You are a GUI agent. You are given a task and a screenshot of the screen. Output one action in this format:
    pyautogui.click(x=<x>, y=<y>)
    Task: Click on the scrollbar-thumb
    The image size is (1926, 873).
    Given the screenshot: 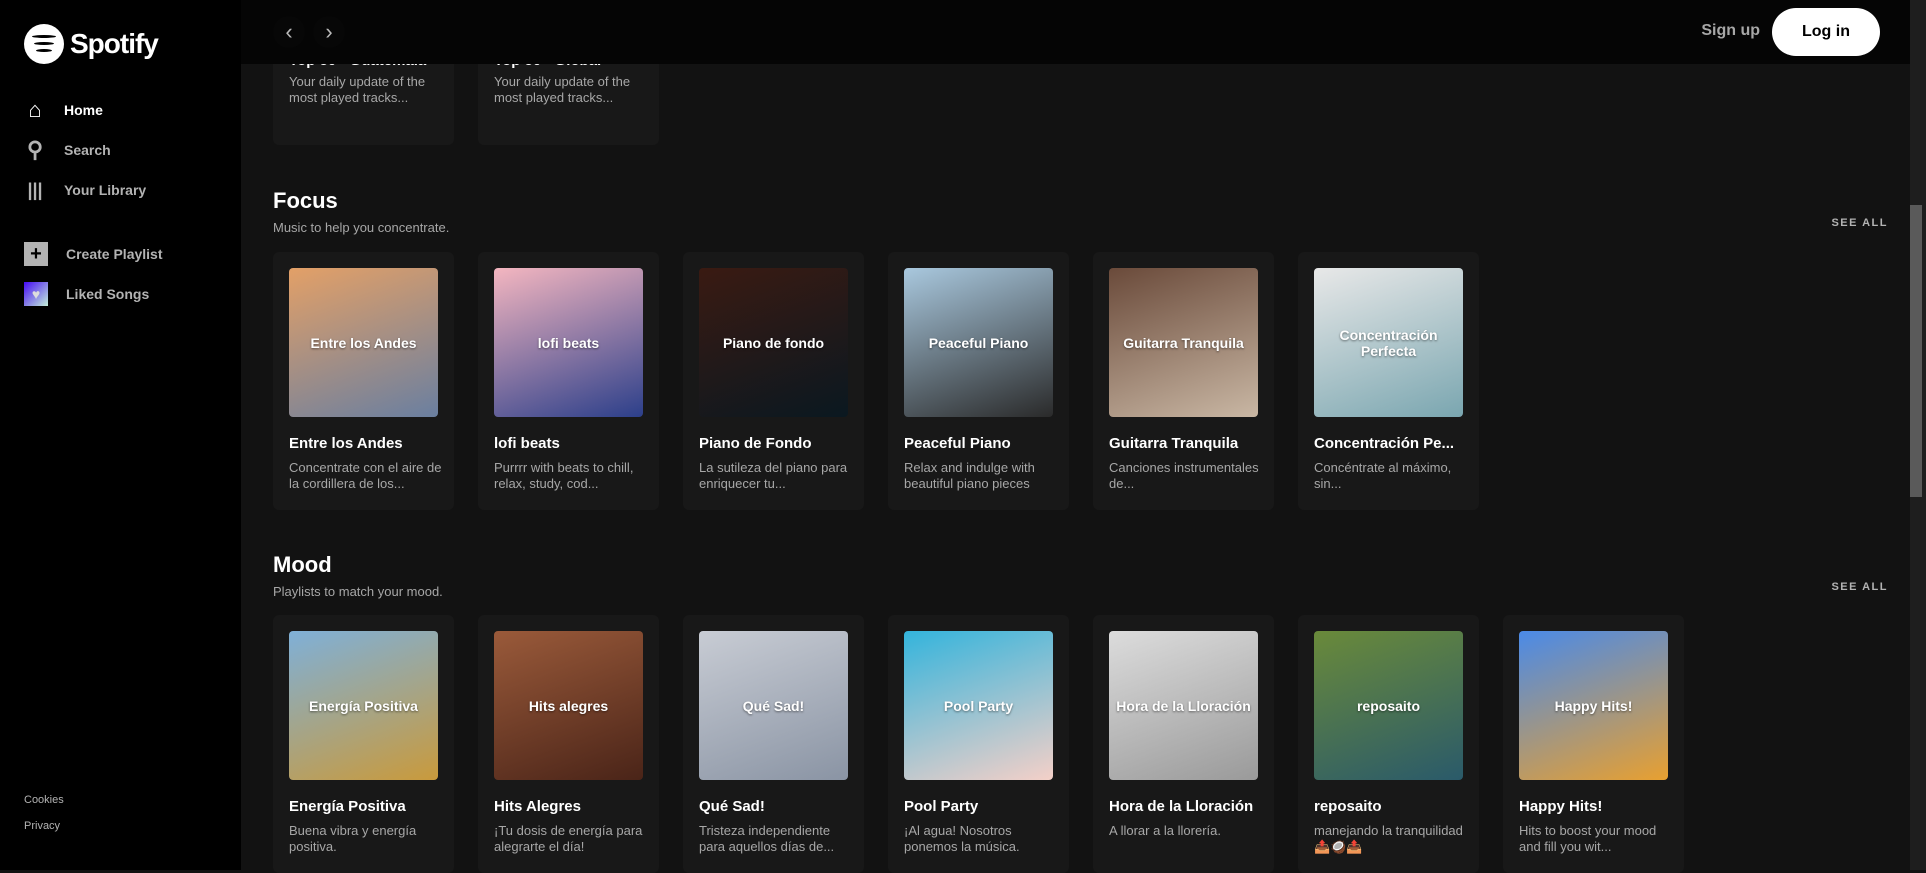 What is the action you would take?
    pyautogui.click(x=1916, y=351)
    